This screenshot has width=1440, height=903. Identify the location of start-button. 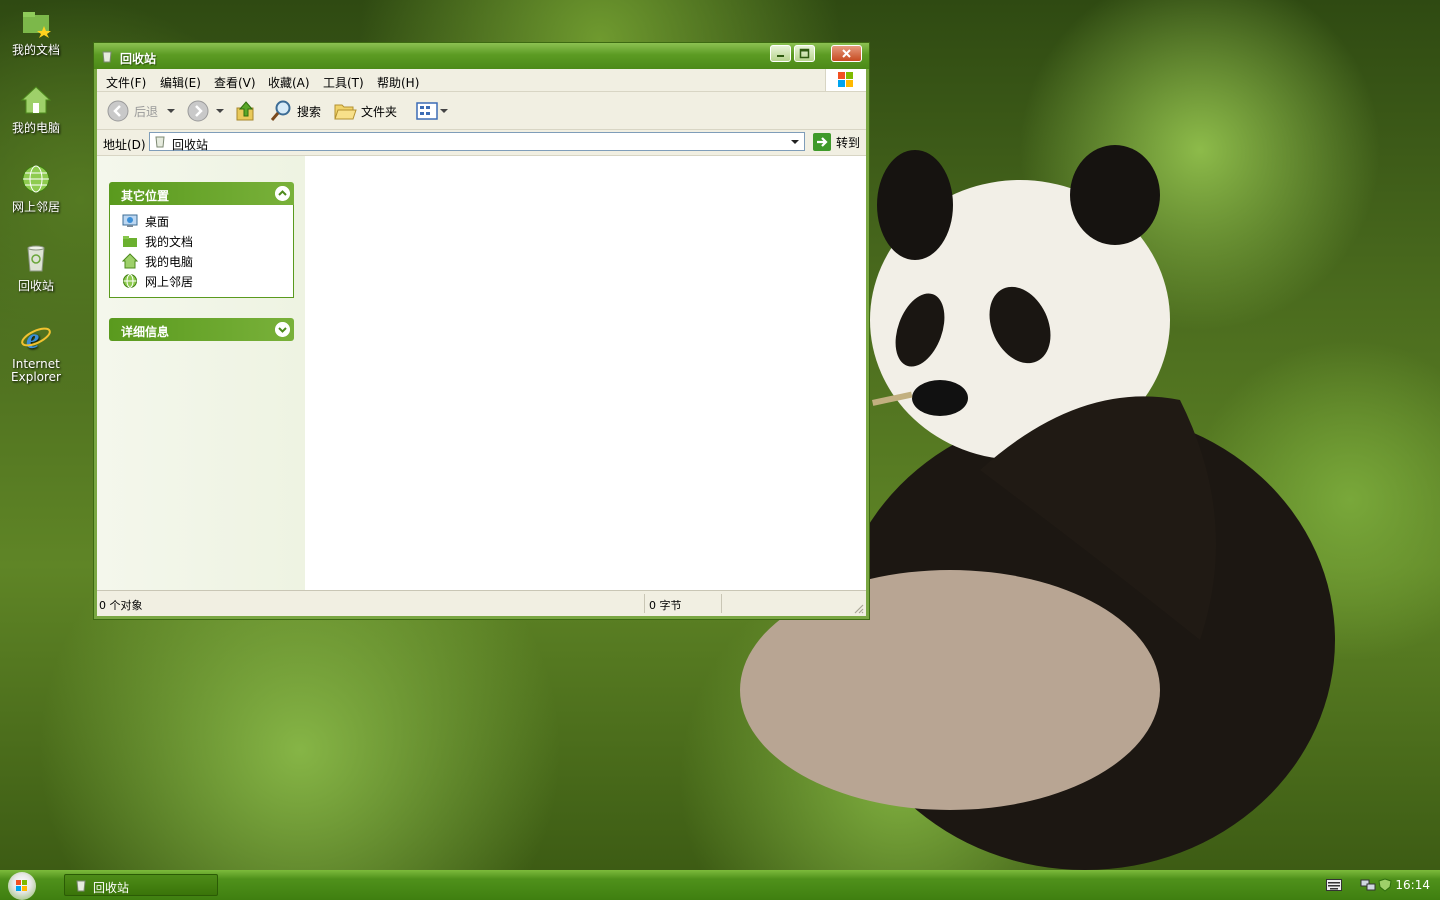
(22, 886).